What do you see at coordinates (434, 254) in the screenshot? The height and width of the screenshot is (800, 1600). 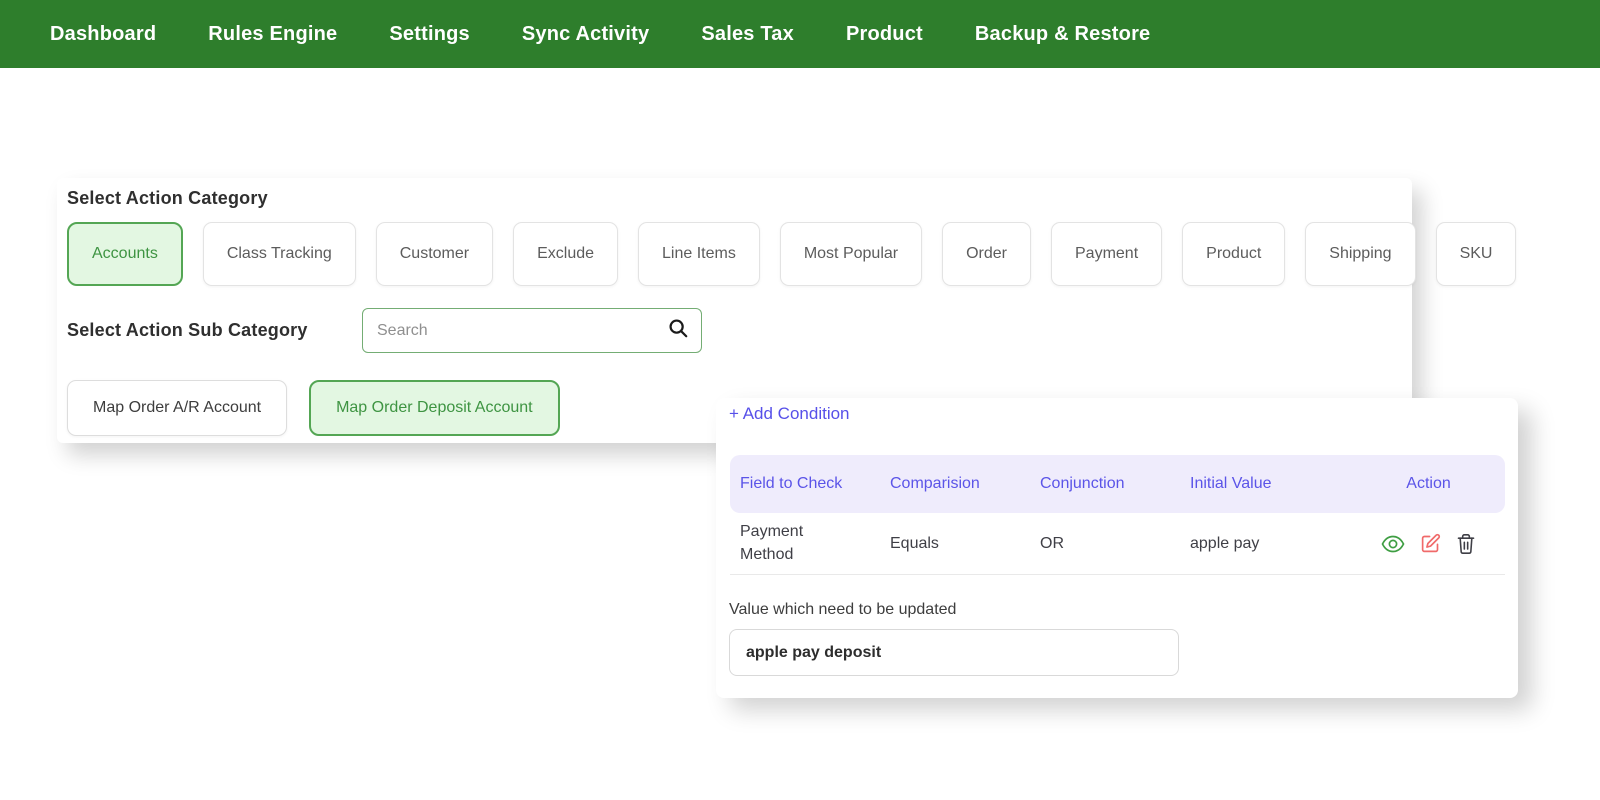 I see `category-chip-customer: Customer` at bounding box center [434, 254].